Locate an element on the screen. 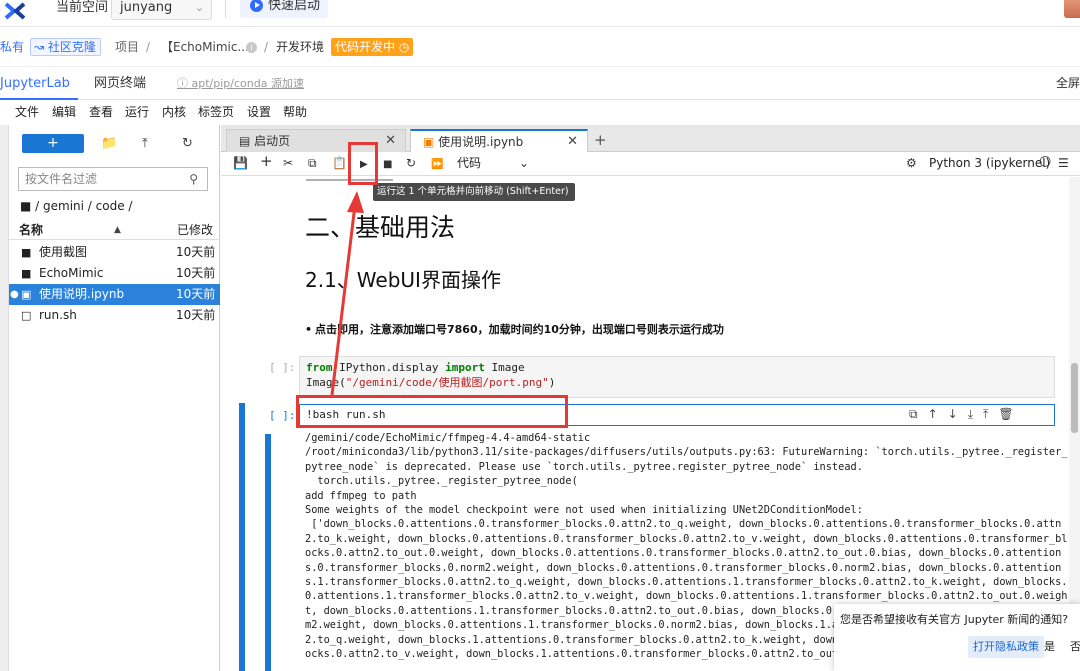 The width and height of the screenshot is (1080, 671). duplicate-icon: ⧉ is located at coordinates (918, 414).